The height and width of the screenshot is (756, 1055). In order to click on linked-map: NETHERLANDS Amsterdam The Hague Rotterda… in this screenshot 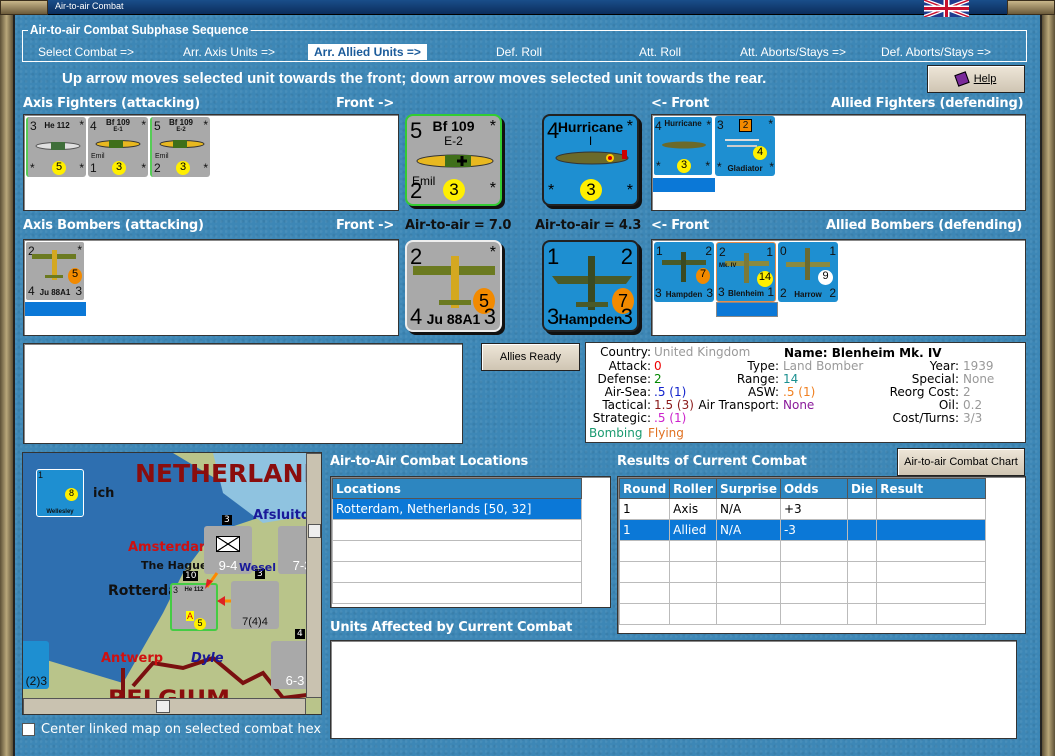, I will do `click(172, 583)`.